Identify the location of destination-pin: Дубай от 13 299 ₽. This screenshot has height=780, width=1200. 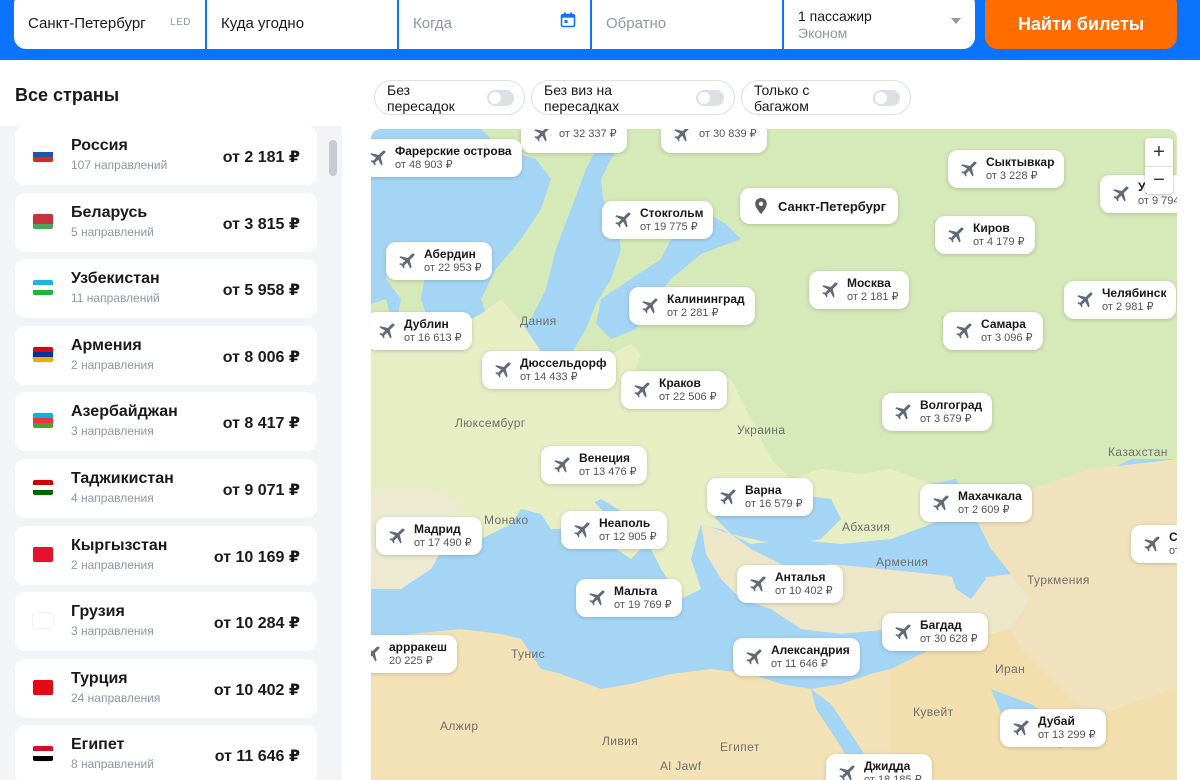
(1053, 728).